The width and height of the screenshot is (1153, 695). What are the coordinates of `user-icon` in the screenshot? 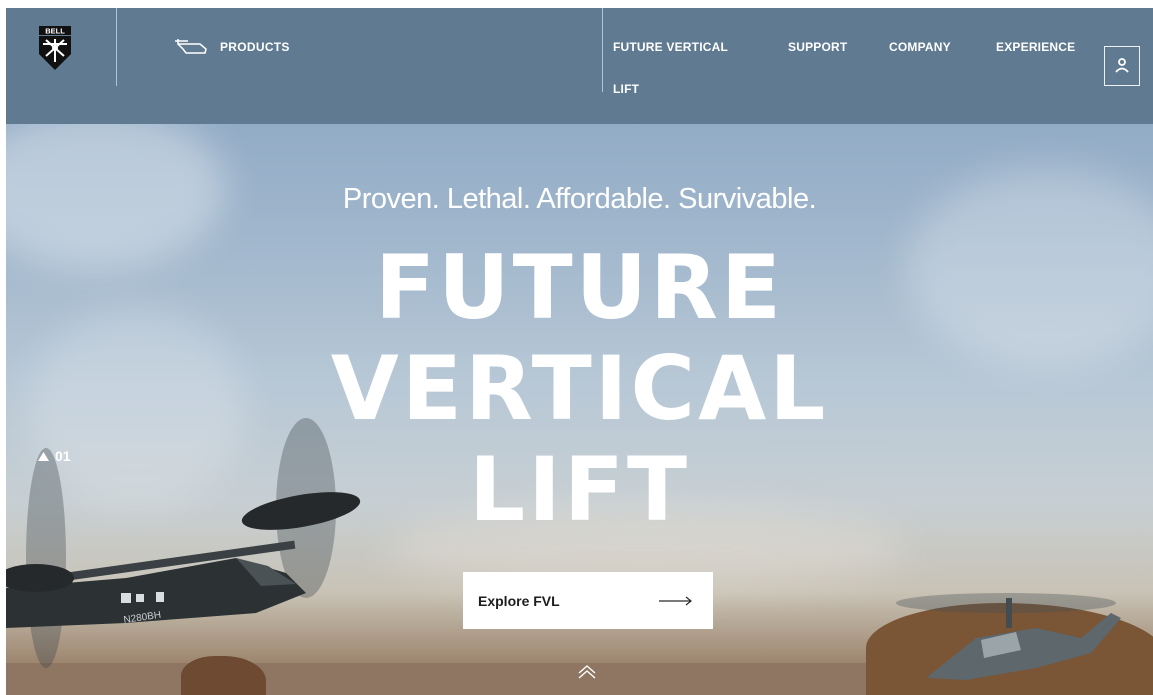 It's located at (1122, 65).